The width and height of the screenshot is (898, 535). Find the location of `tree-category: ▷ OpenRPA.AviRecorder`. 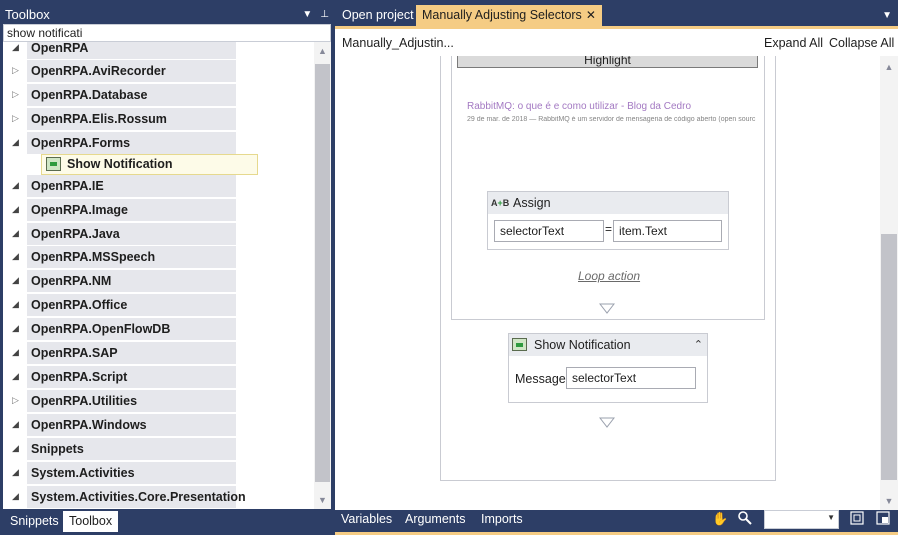

tree-category: ▷ OpenRPA.AviRecorder is located at coordinates (158, 71).